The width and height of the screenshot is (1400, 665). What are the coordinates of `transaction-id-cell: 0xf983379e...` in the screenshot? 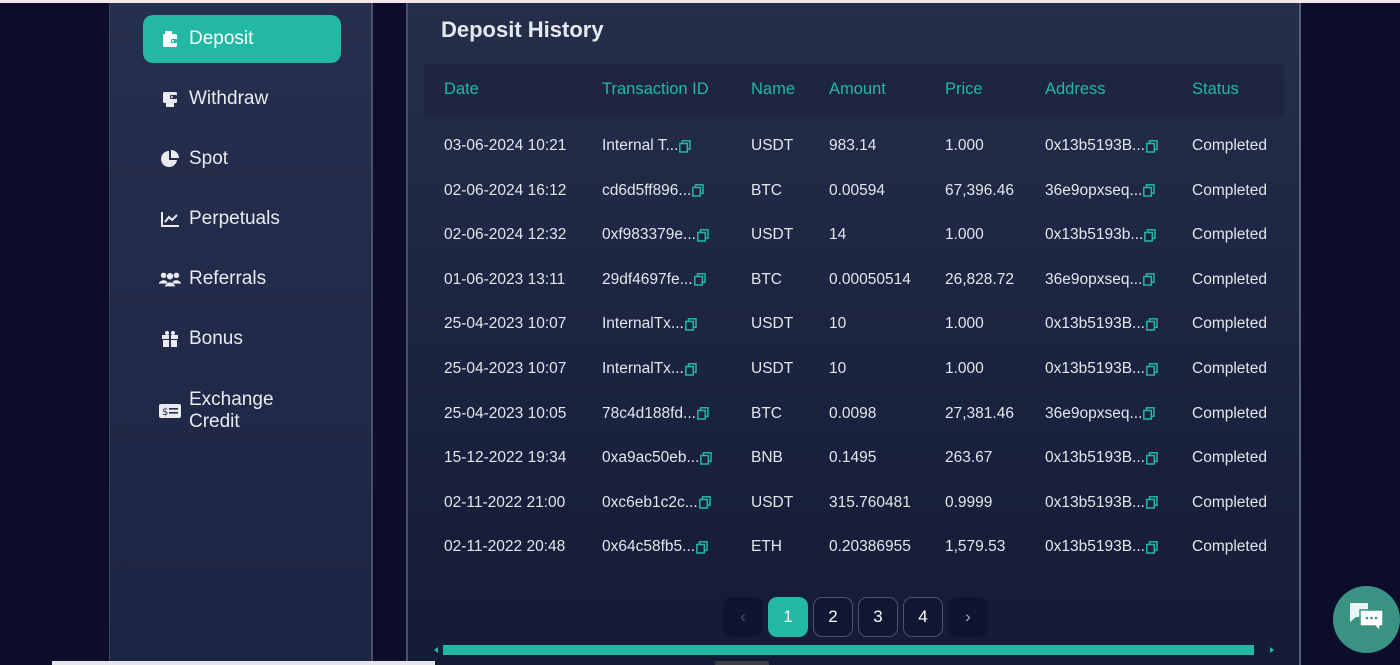 It's located at (655, 235).